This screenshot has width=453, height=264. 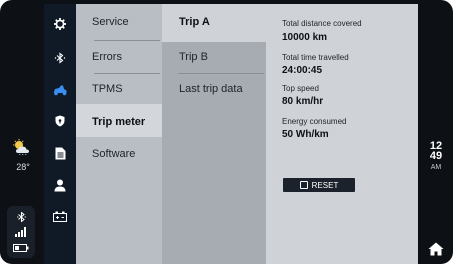 I want to click on distance-value: 10000 km, so click(x=305, y=37).